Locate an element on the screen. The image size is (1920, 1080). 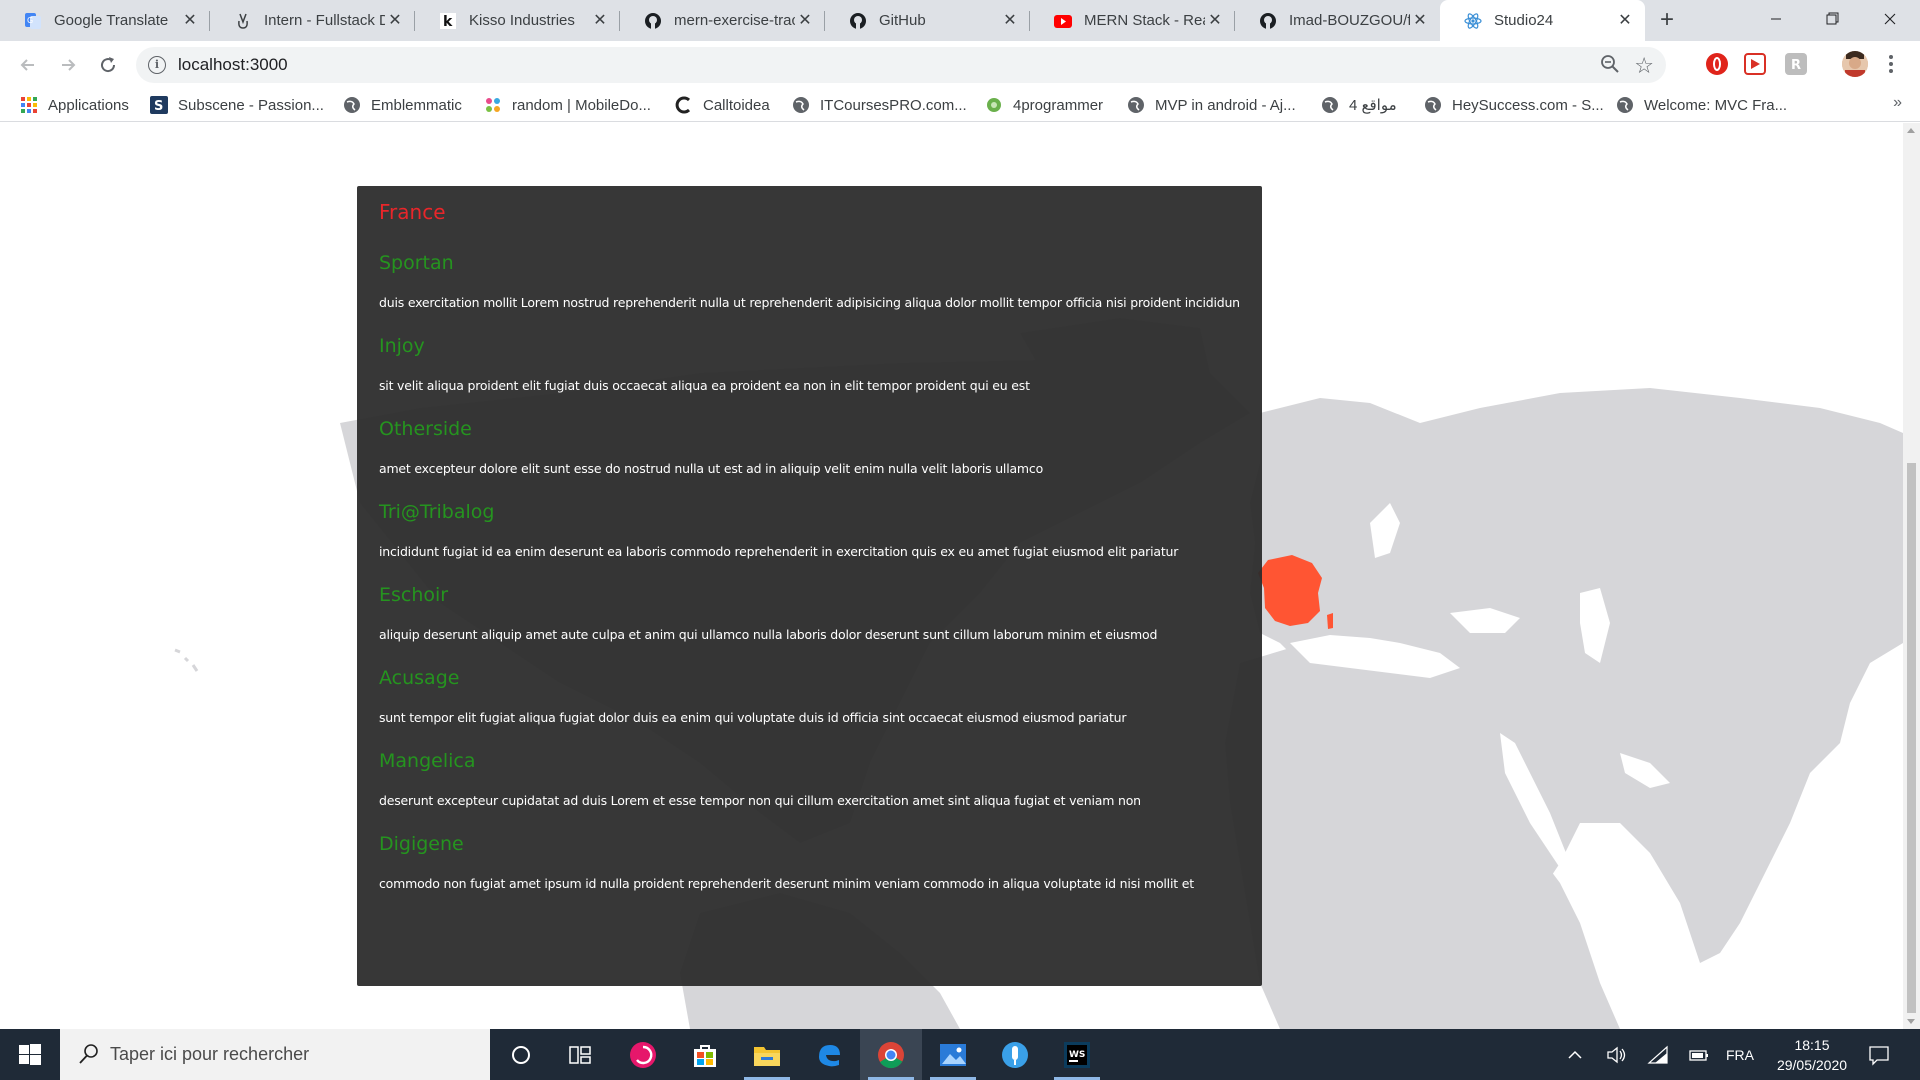
restore-icon is located at coordinates (1832, 18).